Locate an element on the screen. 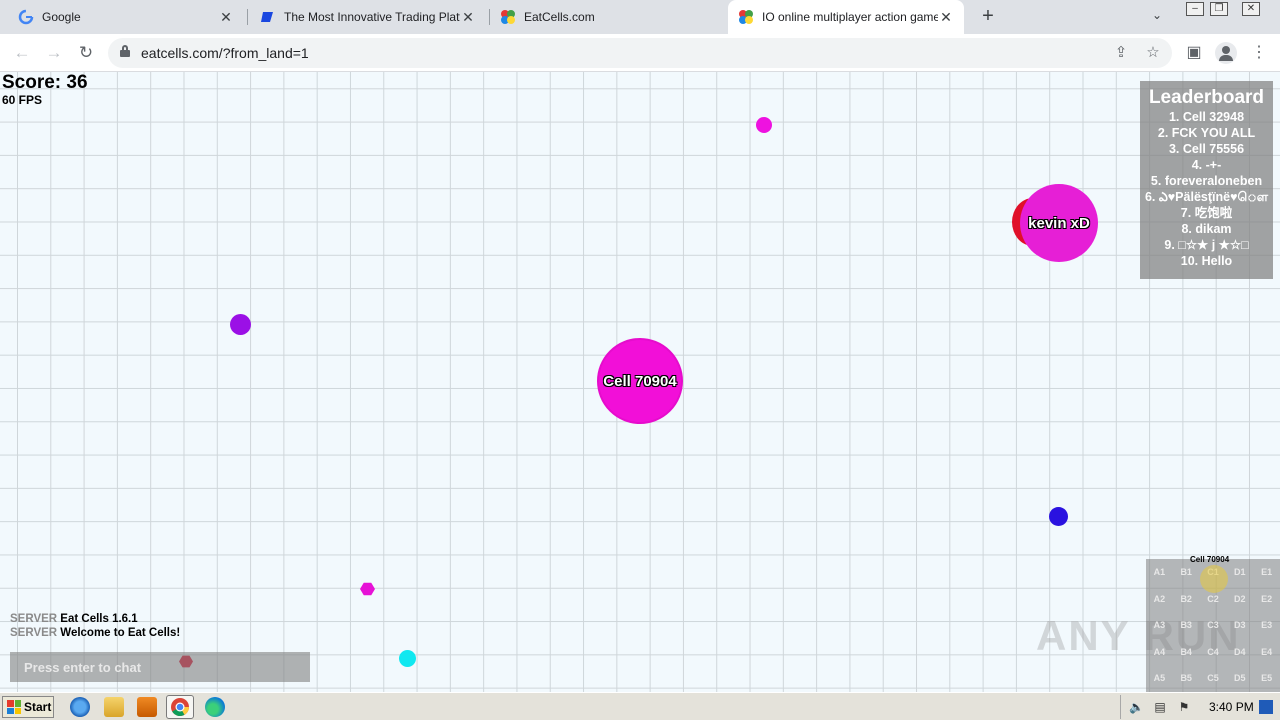  minimap-cell: D3 is located at coordinates (1240, 625).